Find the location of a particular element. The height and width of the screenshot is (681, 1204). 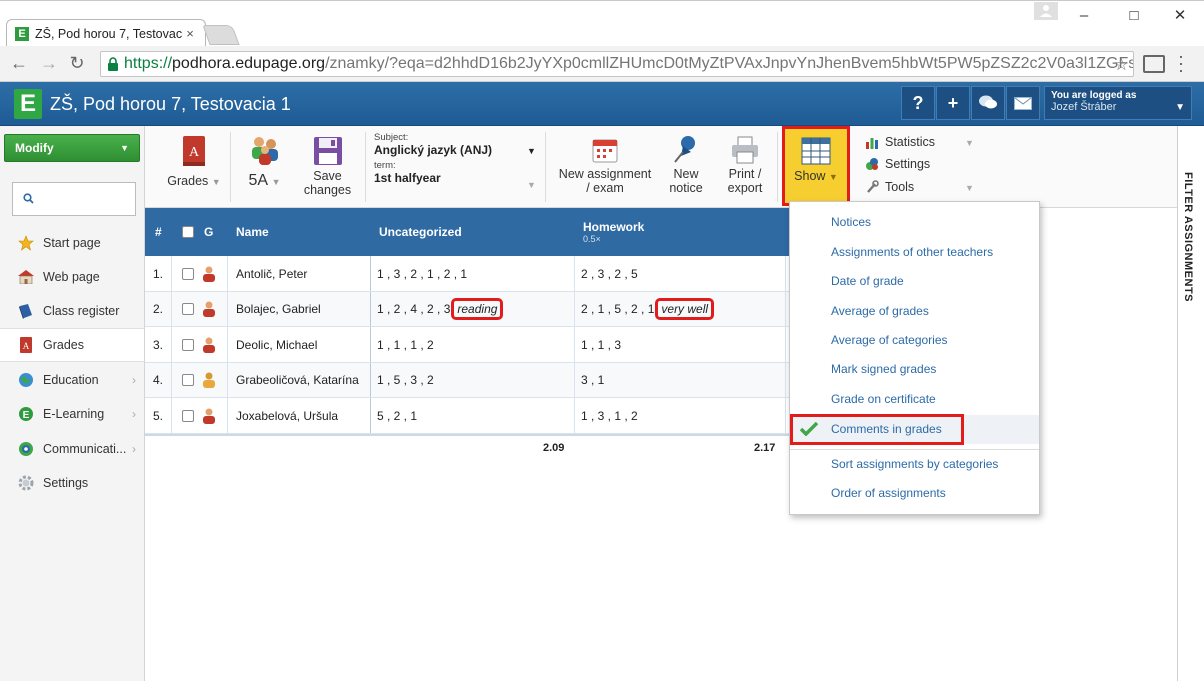

grade-comment: reading is located at coordinates (477, 309).